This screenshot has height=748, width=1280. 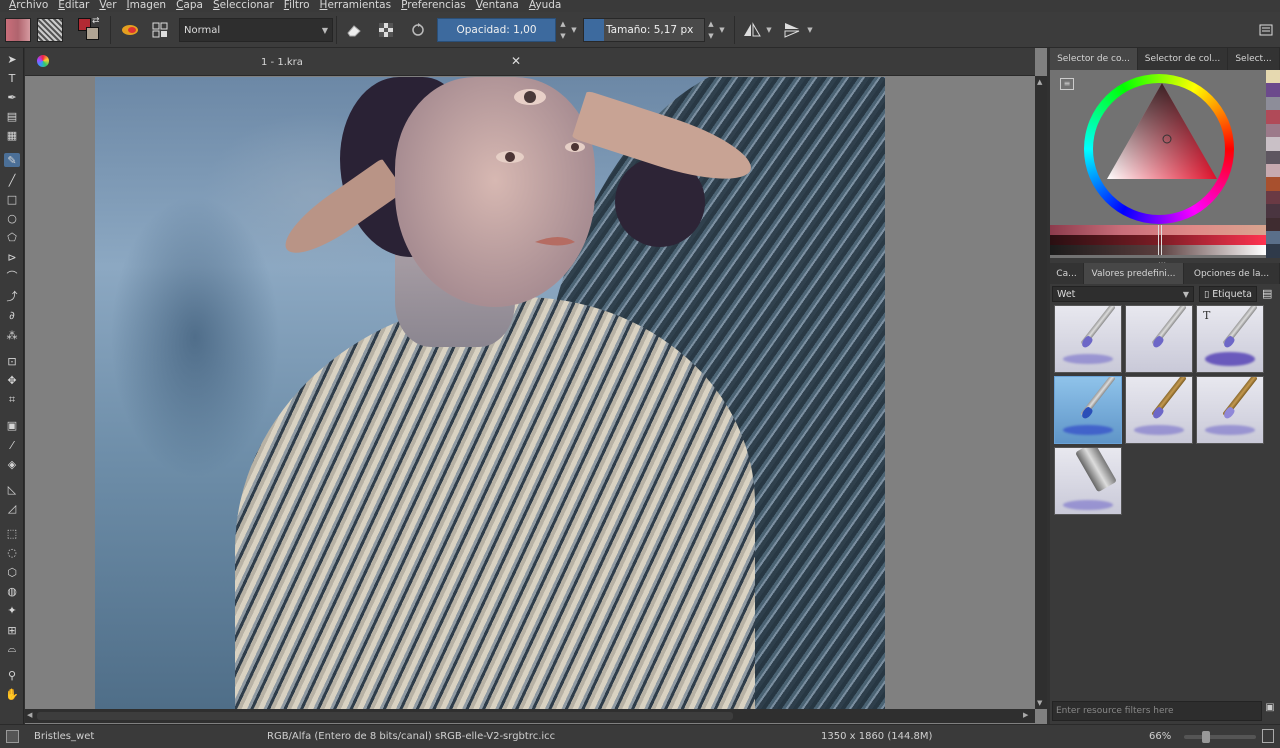 I want to click on menu-ver: Ver, so click(x=107, y=5).